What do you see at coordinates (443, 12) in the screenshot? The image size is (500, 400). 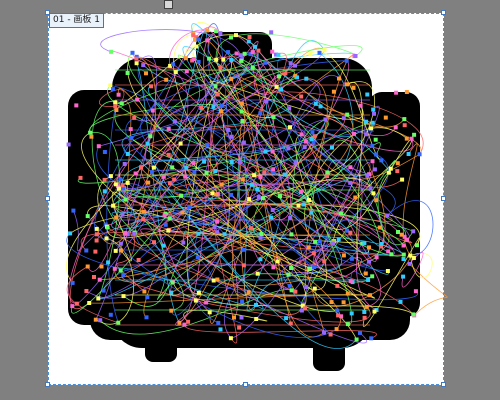 I see `resize-handle-top-right` at bounding box center [443, 12].